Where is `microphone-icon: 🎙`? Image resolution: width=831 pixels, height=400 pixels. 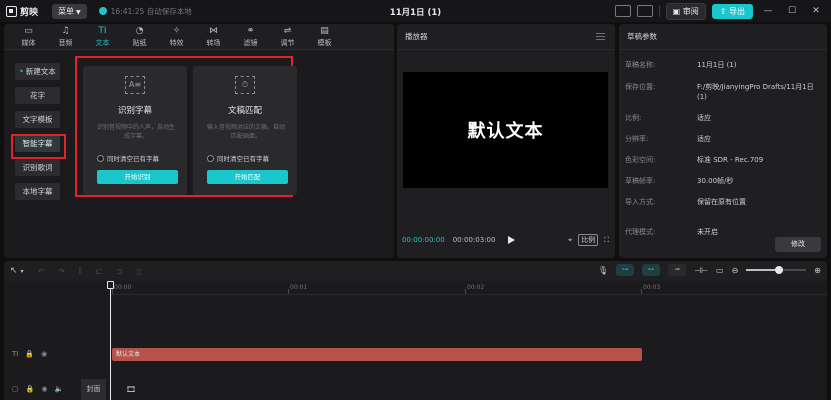
microphone-icon: 🎙 is located at coordinates (603, 270).